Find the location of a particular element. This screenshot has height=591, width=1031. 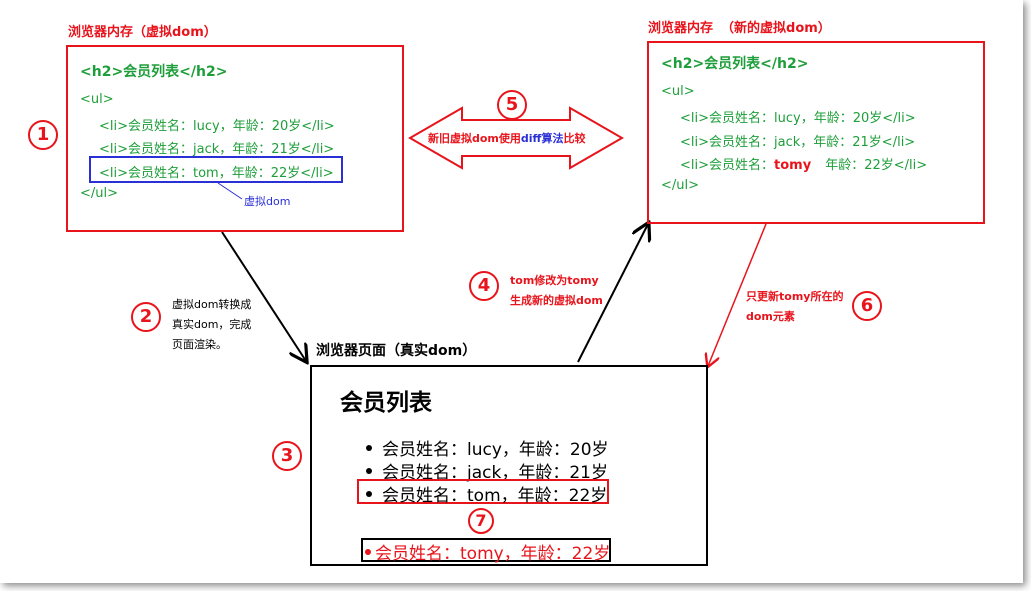

page-list-item: 会员姓名：lucy，年龄：20岁 is located at coordinates (487, 447).